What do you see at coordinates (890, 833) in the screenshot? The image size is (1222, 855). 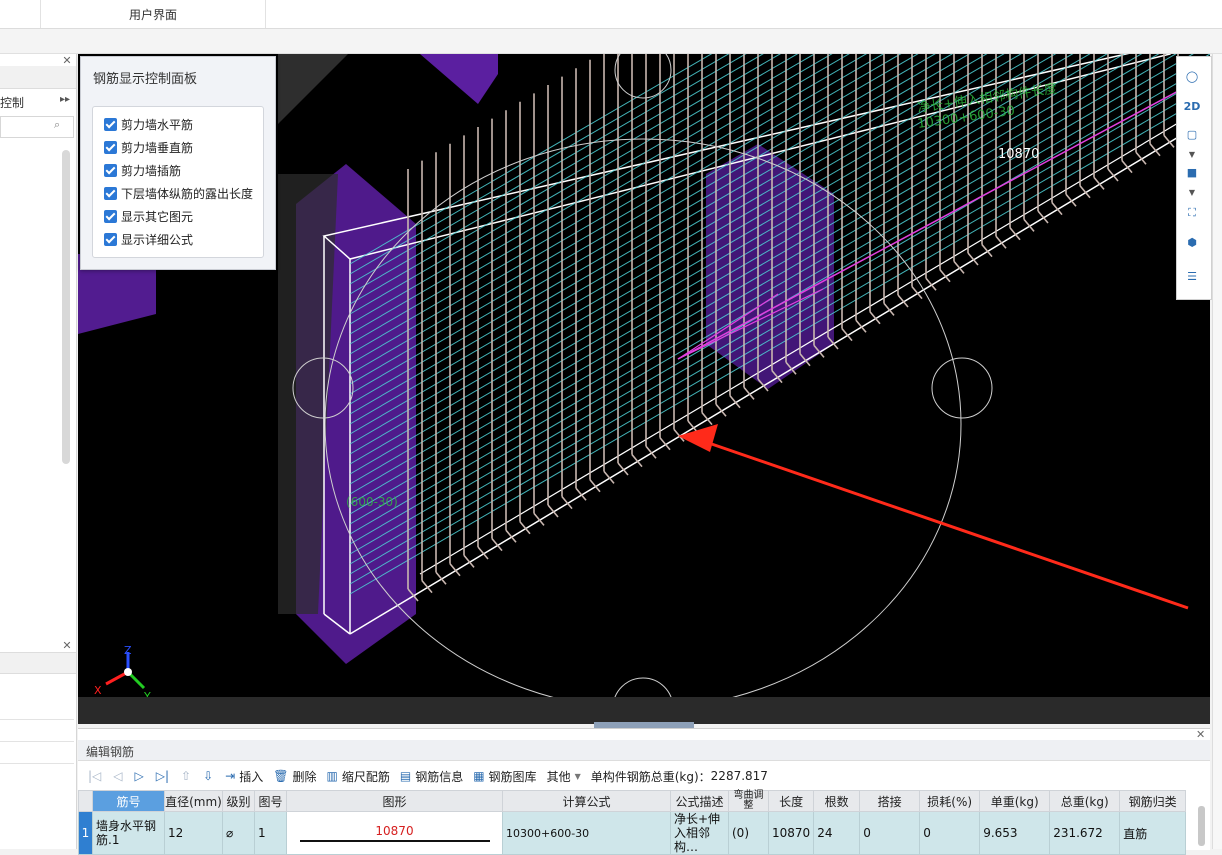 I see `cell-lap: 0` at bounding box center [890, 833].